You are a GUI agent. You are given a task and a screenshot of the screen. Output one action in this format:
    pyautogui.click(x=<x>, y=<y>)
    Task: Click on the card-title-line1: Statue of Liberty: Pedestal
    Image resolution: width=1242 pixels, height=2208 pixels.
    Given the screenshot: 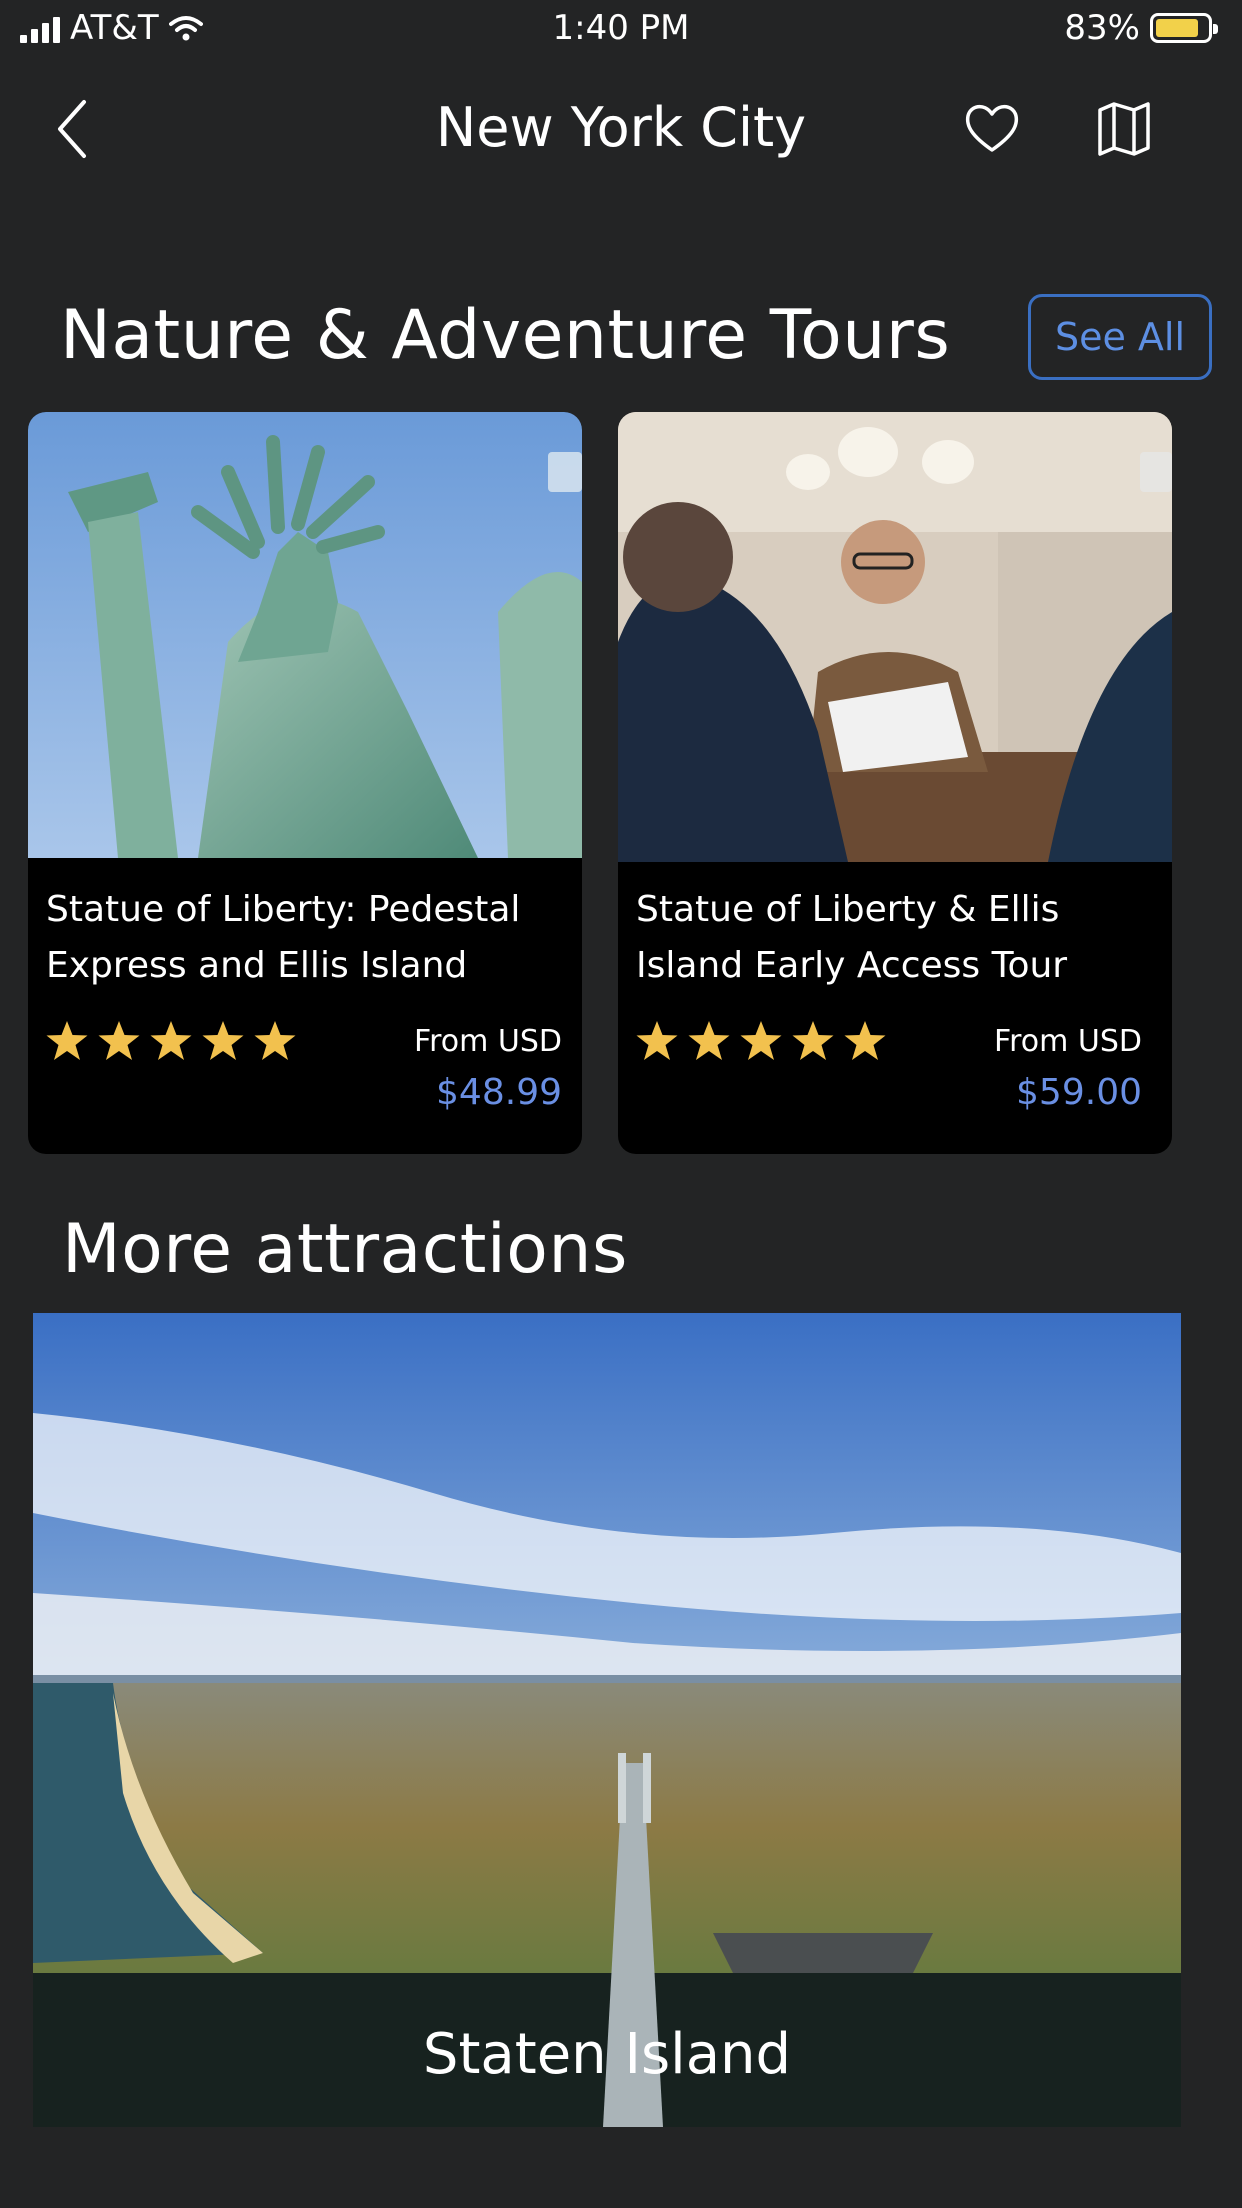 What is the action you would take?
    pyautogui.click(x=283, y=909)
    